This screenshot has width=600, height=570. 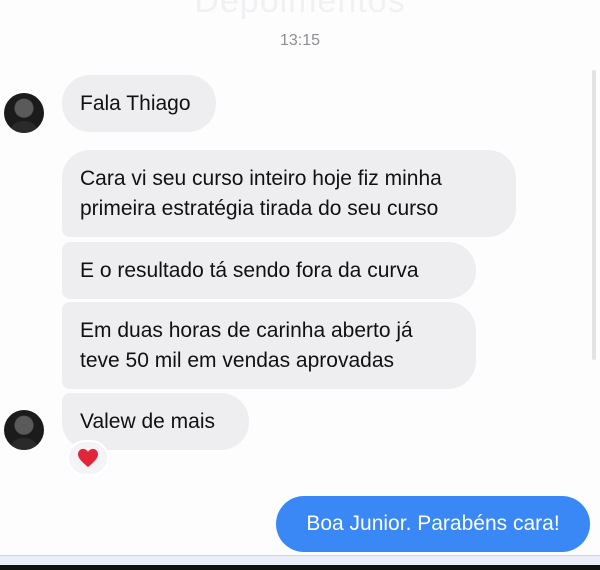 What do you see at coordinates (246, 330) in the screenshot?
I see `message-text-line: Em duas horas de carinha aberto já` at bounding box center [246, 330].